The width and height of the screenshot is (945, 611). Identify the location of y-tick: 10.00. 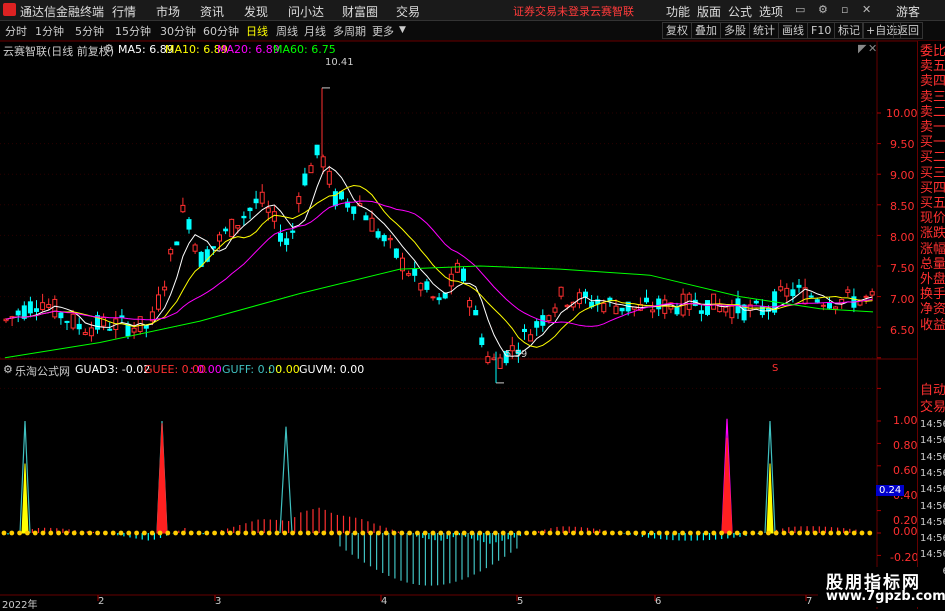
(902, 113).